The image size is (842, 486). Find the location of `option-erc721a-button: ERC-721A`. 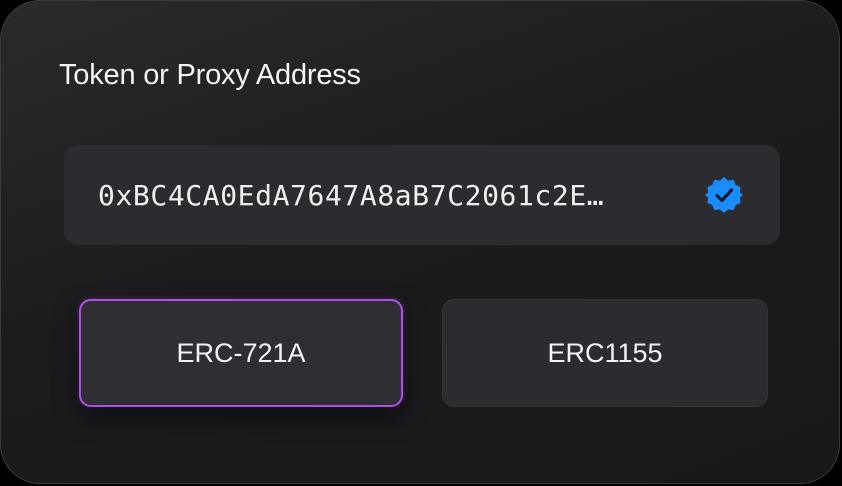

option-erc721a-button: ERC-721A is located at coordinates (241, 353).